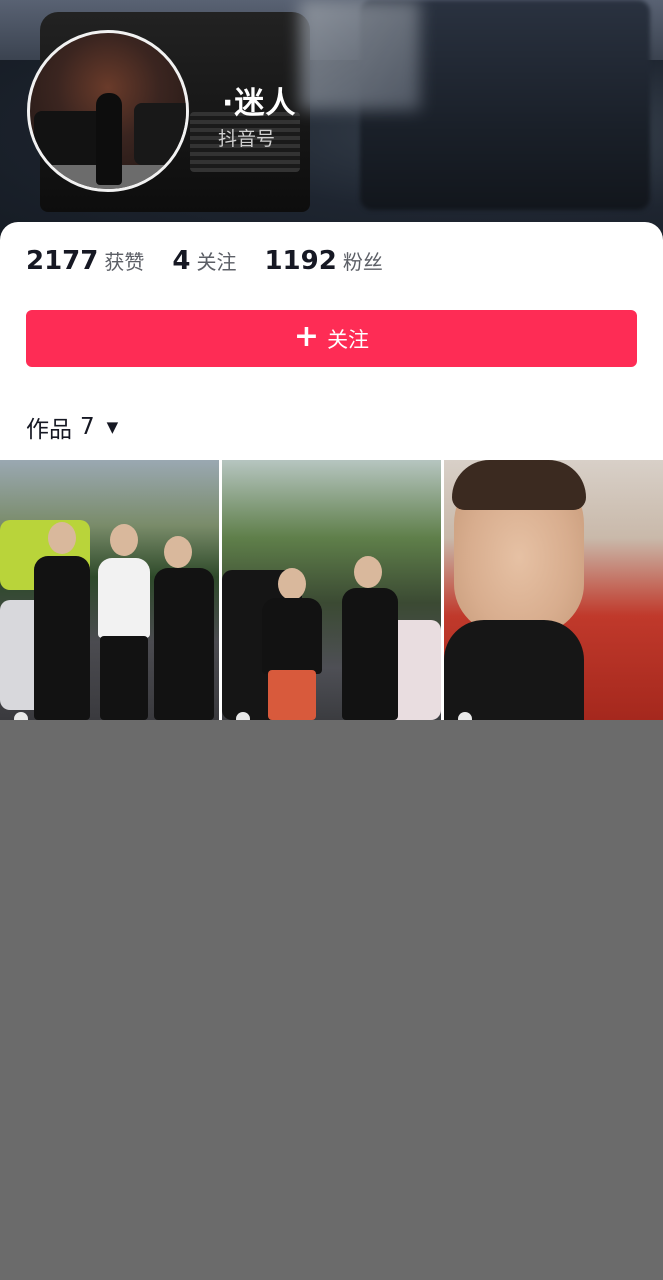  What do you see at coordinates (306, 336) in the screenshot?
I see `plus-icon: +` at bounding box center [306, 336].